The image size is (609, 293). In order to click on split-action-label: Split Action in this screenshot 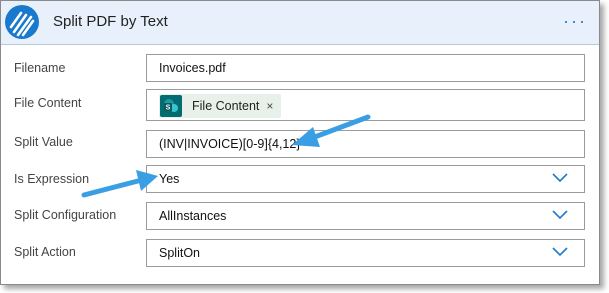, I will do `click(45, 252)`.